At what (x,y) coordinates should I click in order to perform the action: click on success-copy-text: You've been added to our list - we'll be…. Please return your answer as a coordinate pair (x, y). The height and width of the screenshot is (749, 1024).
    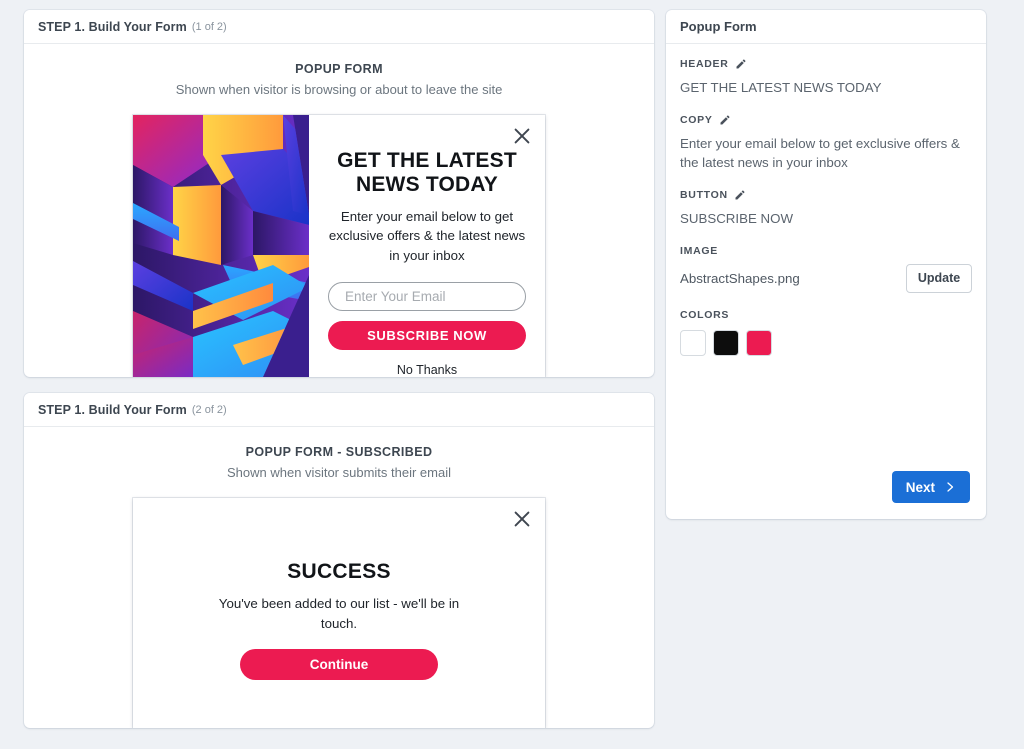
    Looking at the image, I should click on (339, 613).